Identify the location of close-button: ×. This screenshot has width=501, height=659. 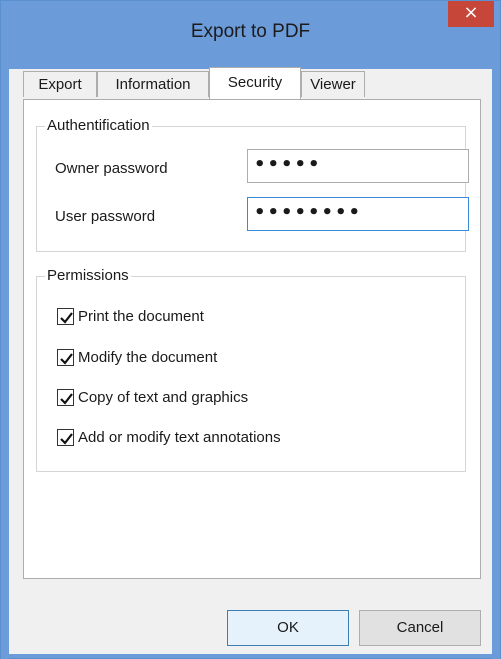
(471, 14).